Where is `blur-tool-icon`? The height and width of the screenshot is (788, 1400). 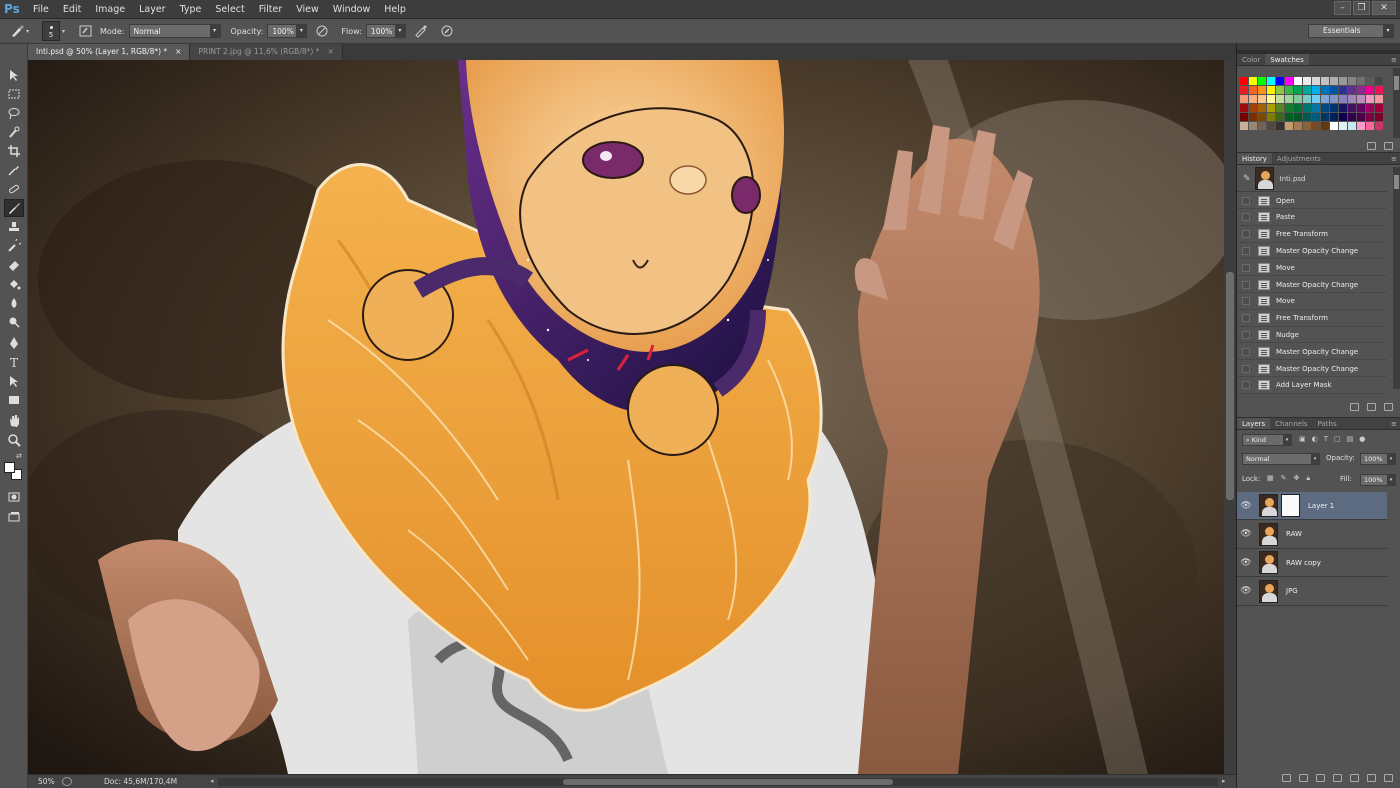 blur-tool-icon is located at coordinates (14, 303).